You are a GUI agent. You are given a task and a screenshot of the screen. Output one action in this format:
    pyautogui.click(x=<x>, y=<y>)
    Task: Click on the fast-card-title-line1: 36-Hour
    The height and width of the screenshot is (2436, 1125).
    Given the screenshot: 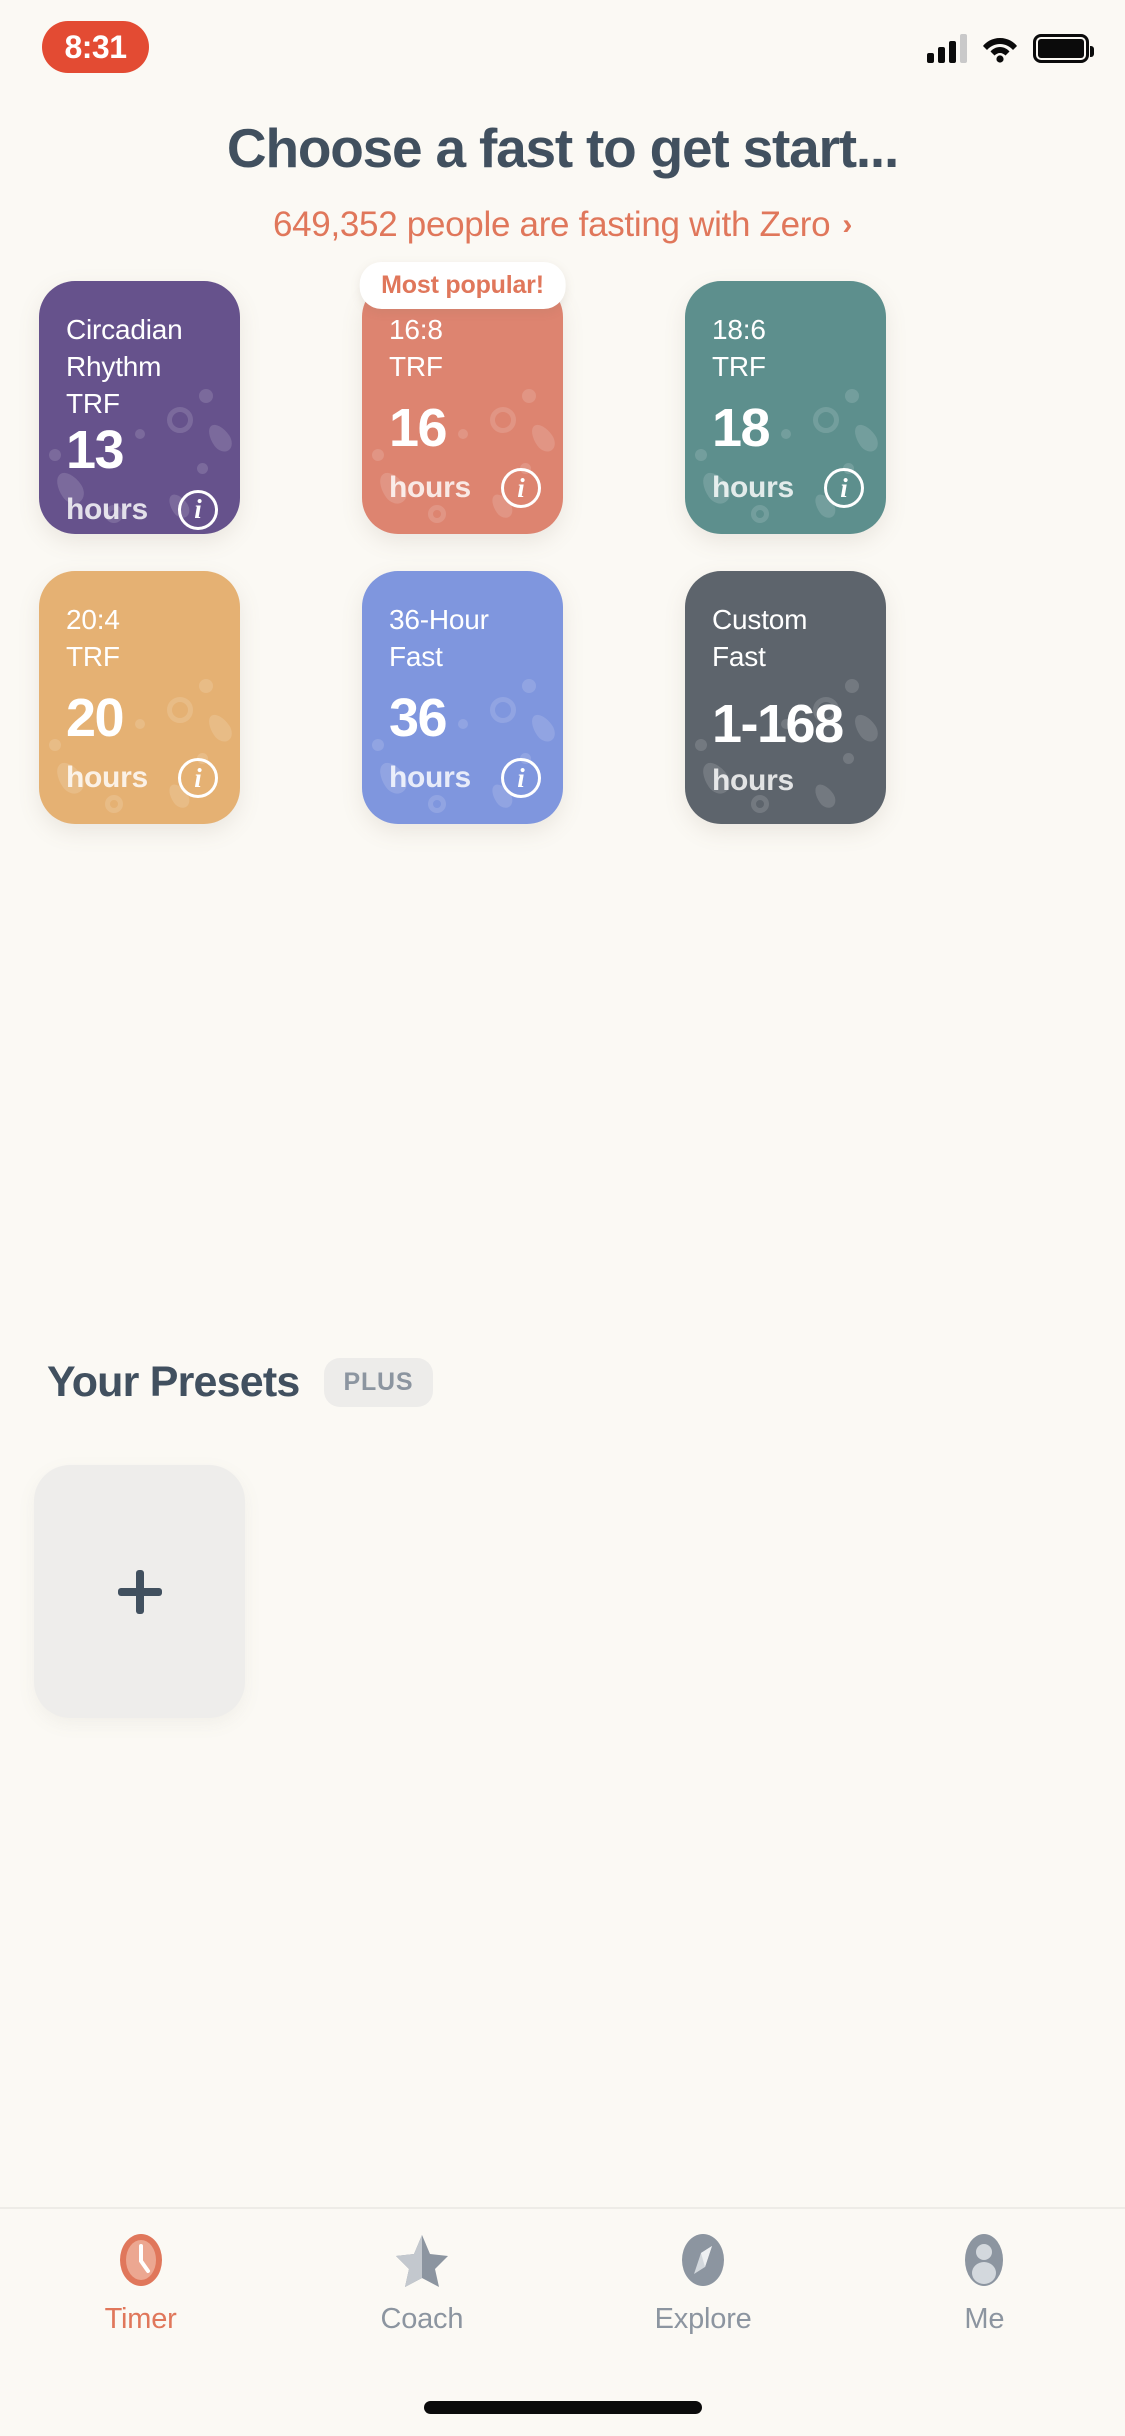 What is the action you would take?
    pyautogui.click(x=439, y=619)
    